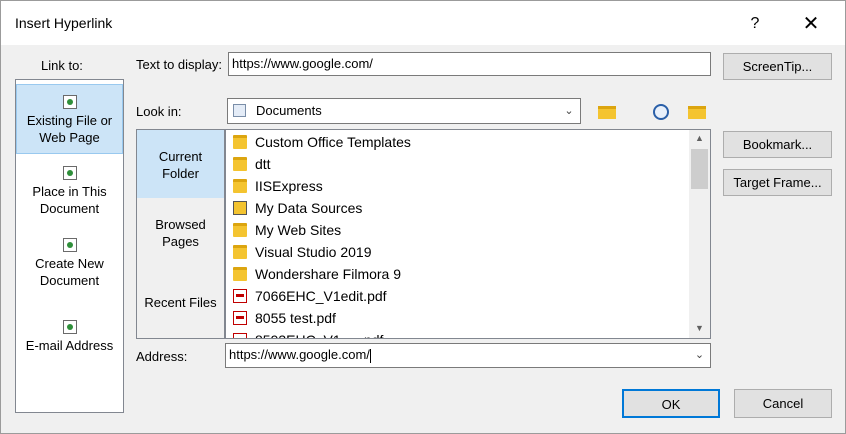  What do you see at coordinates (69, 129) in the screenshot?
I see `link-to-existing-file-label: Existing File or Web Page` at bounding box center [69, 129].